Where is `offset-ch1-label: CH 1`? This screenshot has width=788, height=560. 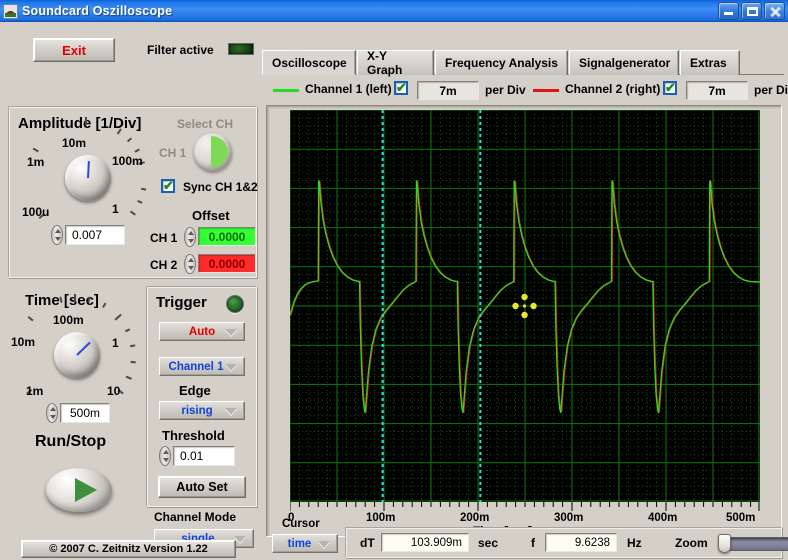 offset-ch1-label: CH 1 is located at coordinates (164, 238).